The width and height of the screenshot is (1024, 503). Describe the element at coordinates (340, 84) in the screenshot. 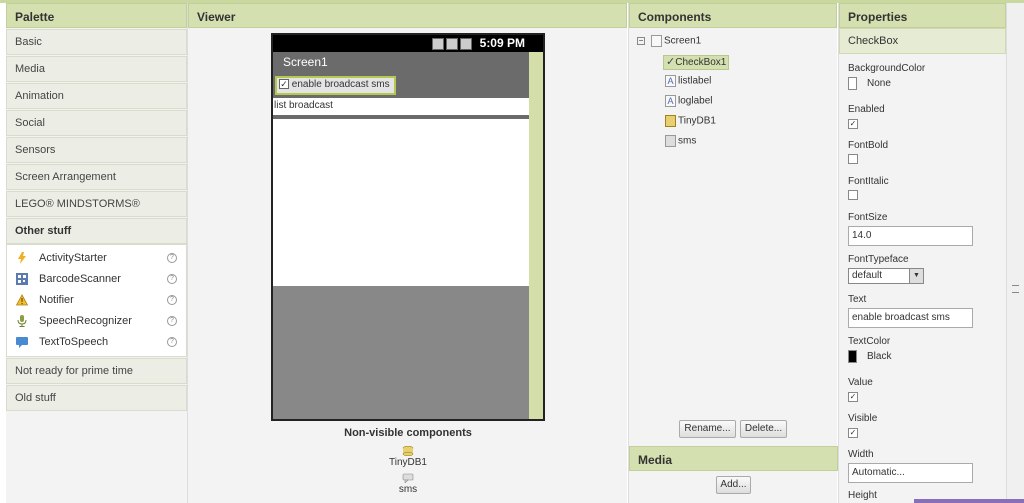

I see `checkbox-text: enable broadcast sms` at that location.